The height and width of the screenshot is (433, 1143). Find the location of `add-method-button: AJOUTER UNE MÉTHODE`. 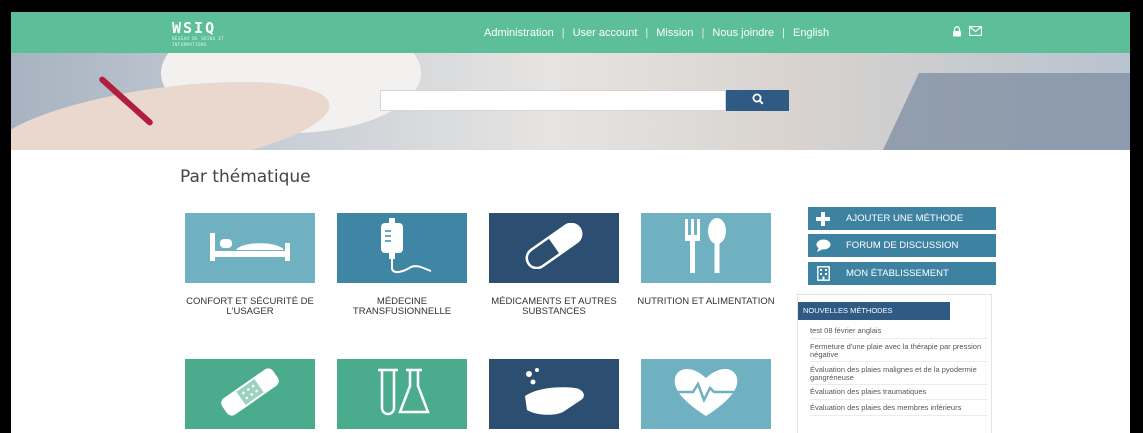

add-method-button: AJOUTER UNE MÉTHODE is located at coordinates (902, 218).